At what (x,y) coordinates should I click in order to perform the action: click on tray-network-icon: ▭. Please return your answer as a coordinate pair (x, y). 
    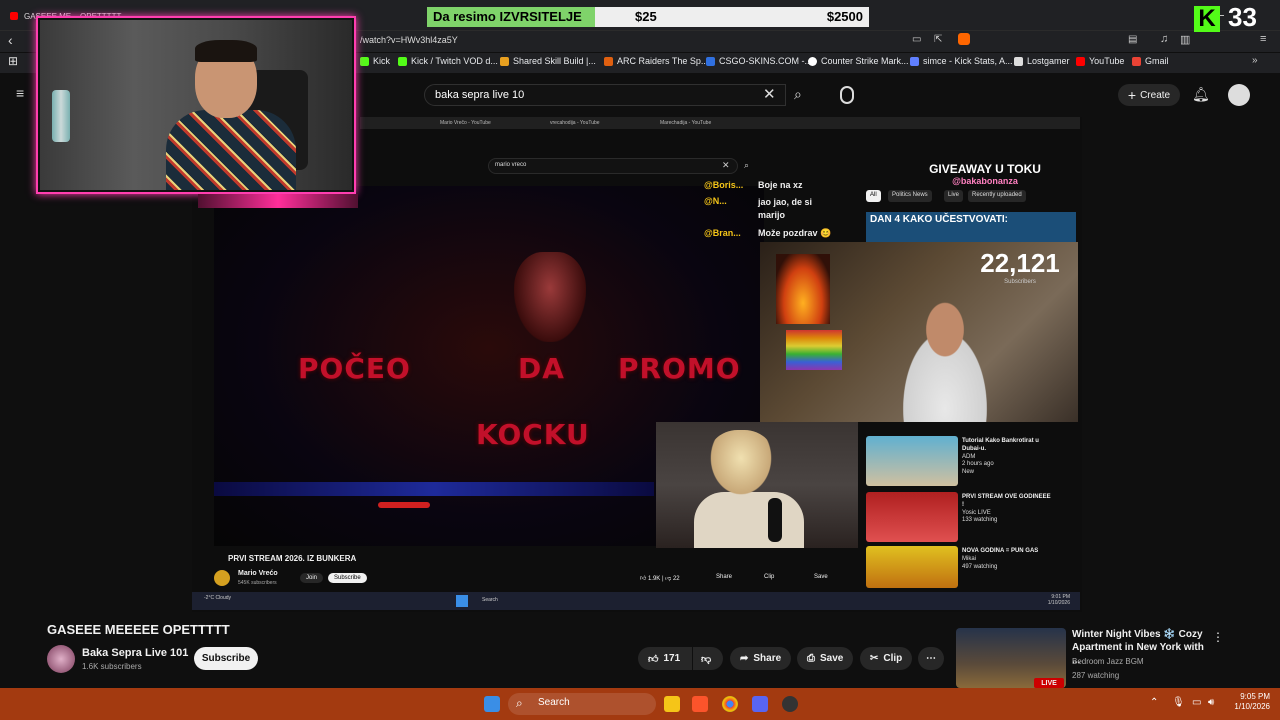
    Looking at the image, I should click on (1196, 702).